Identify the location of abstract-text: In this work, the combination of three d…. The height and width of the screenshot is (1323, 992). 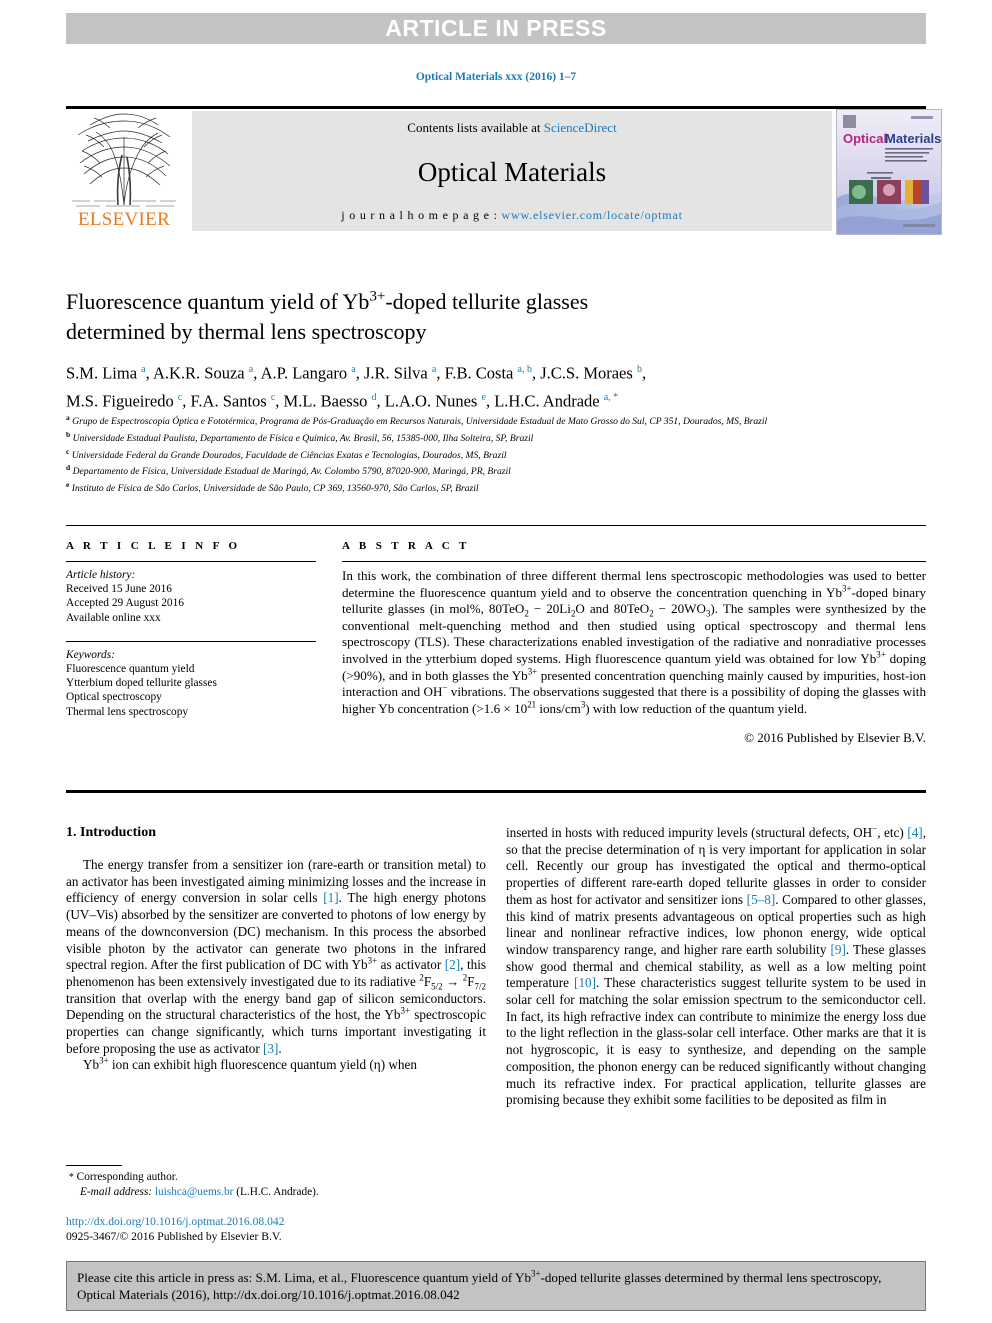
(634, 642).